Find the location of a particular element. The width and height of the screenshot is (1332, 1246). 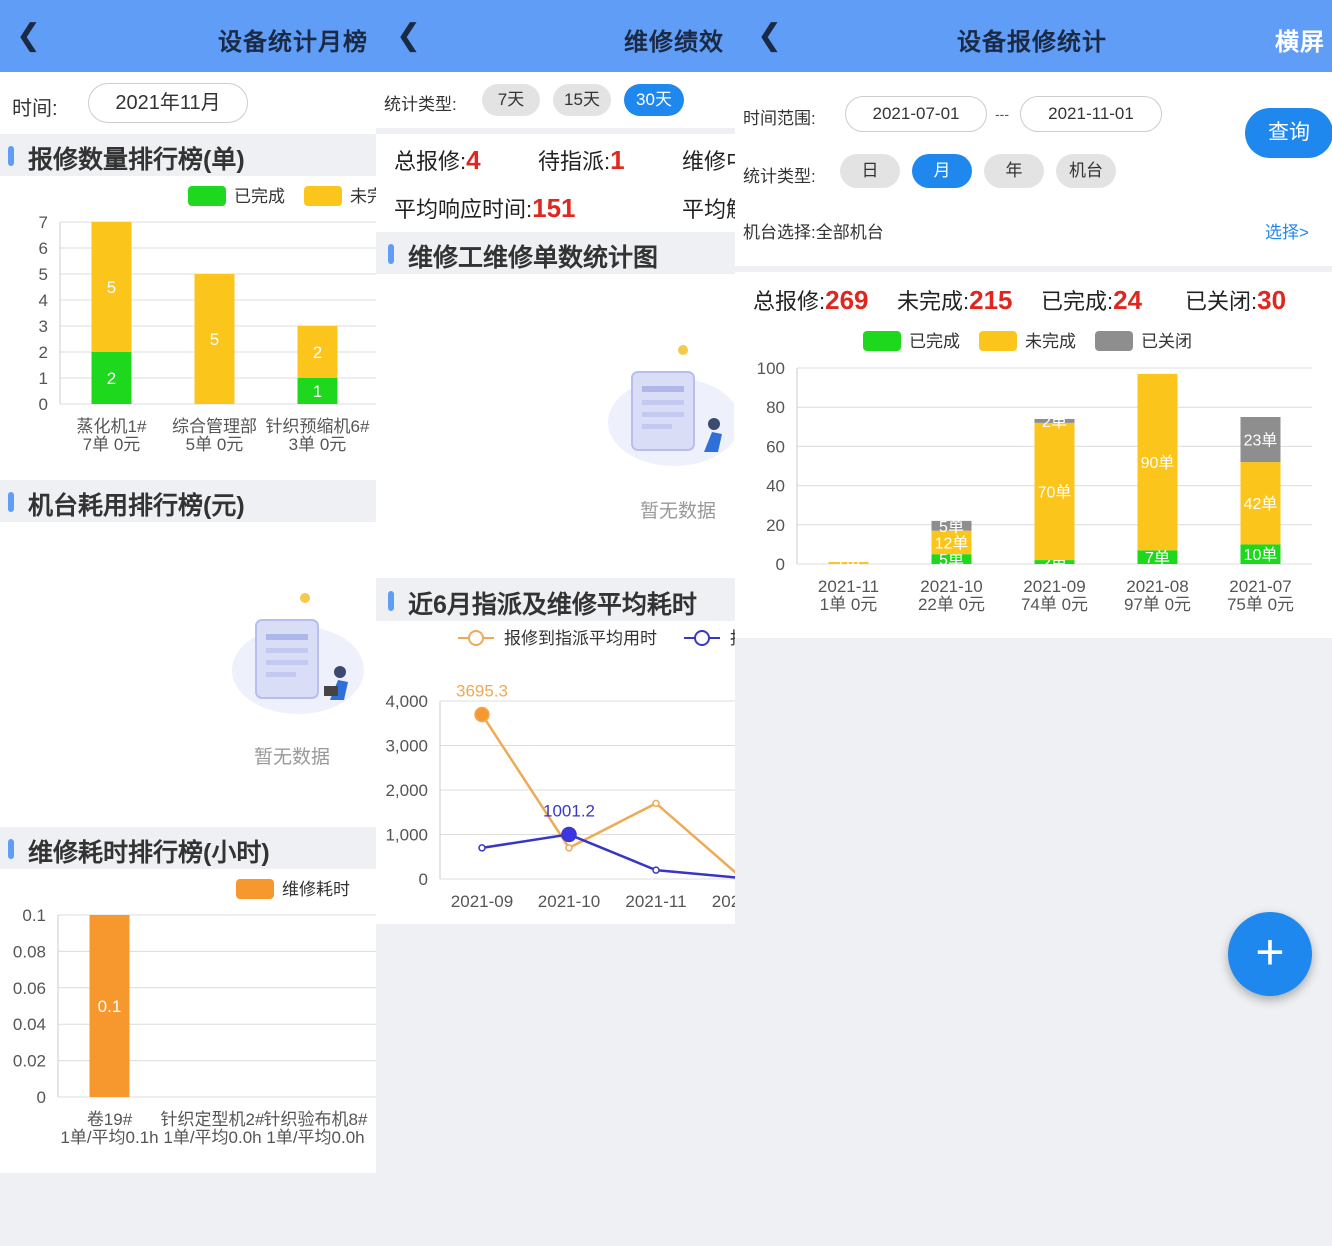

section-title: 维修工维修单数统计图 is located at coordinates (533, 258).